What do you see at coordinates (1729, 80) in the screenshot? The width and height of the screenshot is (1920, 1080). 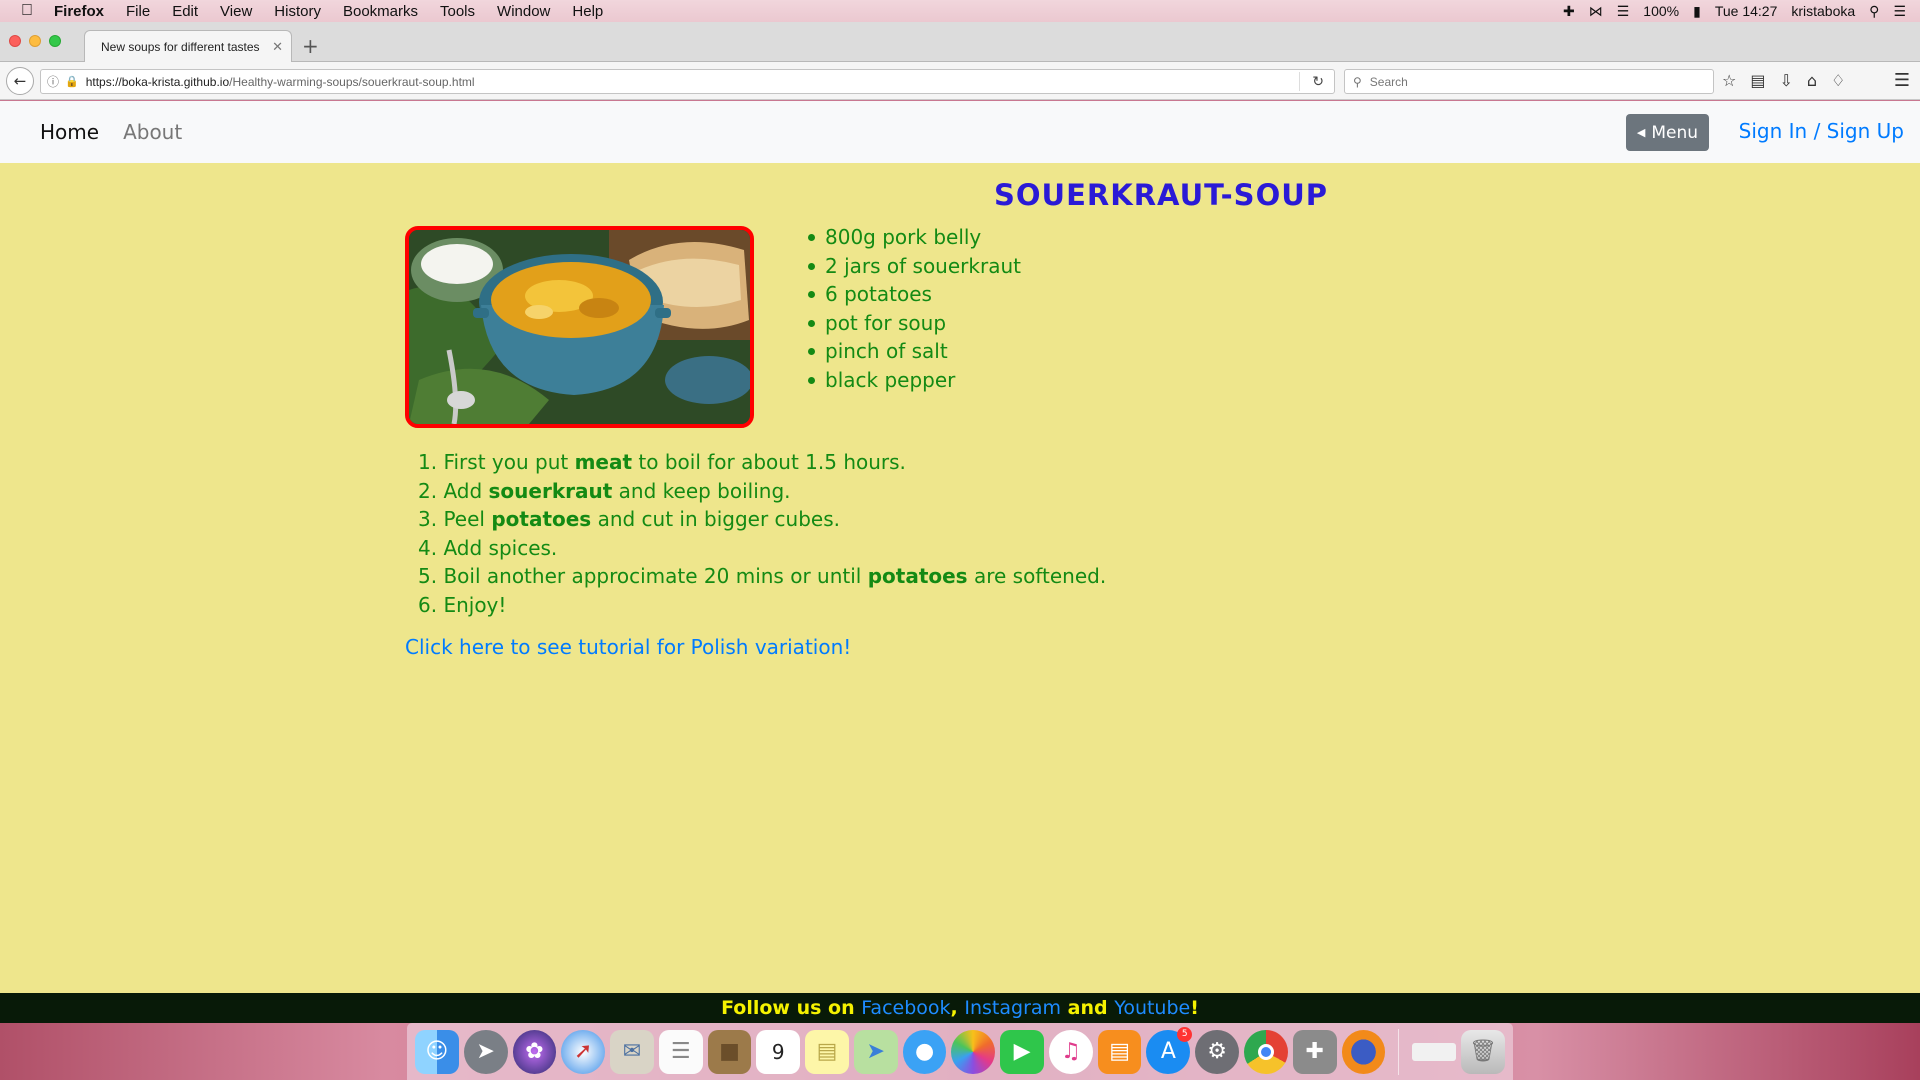 I see `bookmark-star-icon: ☆` at bounding box center [1729, 80].